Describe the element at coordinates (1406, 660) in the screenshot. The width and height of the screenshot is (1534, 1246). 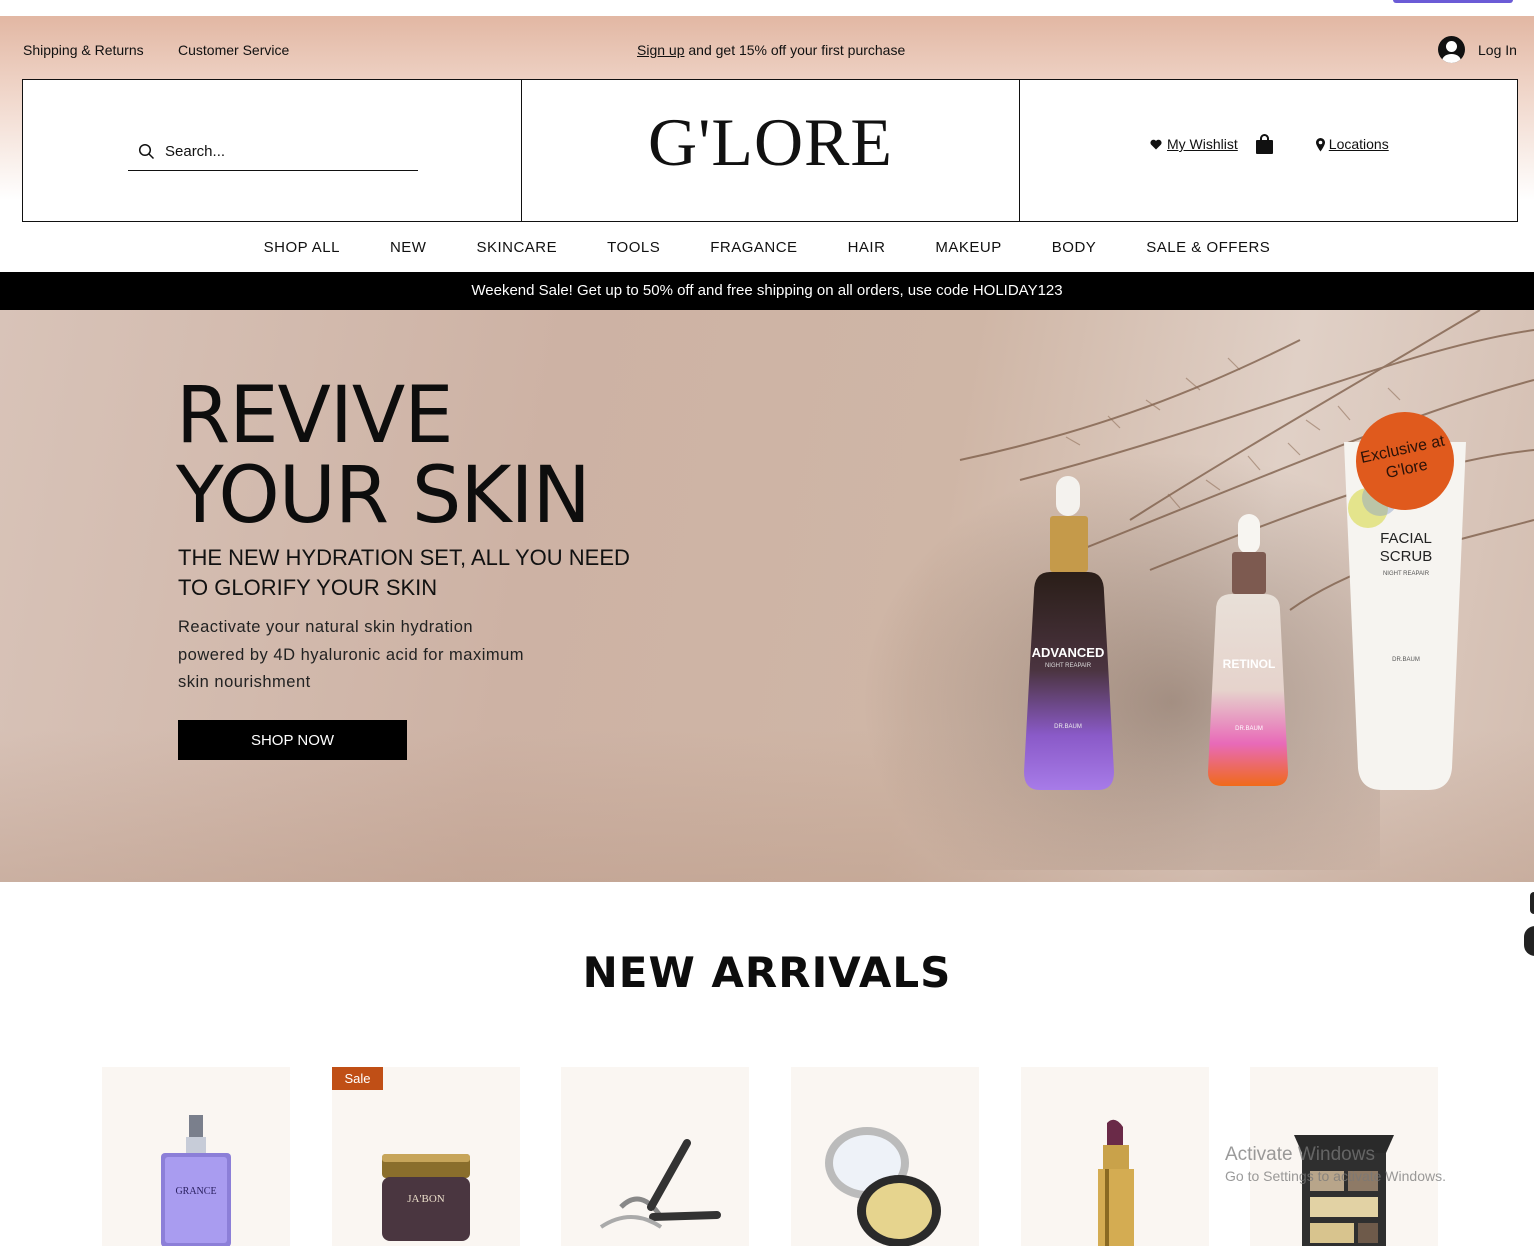
I see `facial-scrub-brand: DR.BAUM` at that location.